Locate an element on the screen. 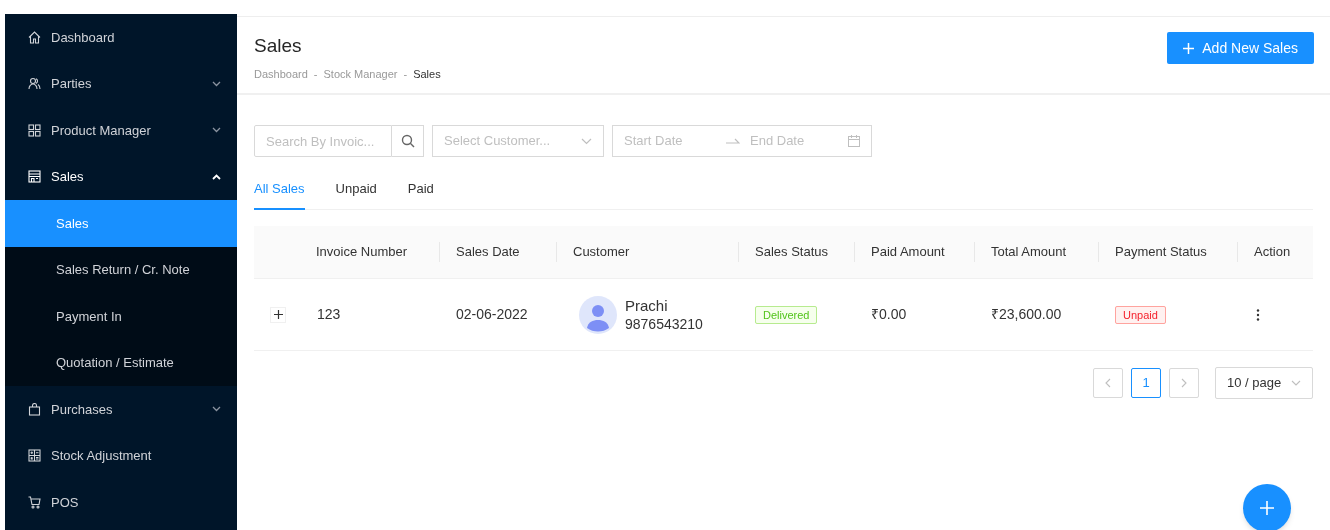 The image size is (1330, 530). users-icon is located at coordinates (34, 84).